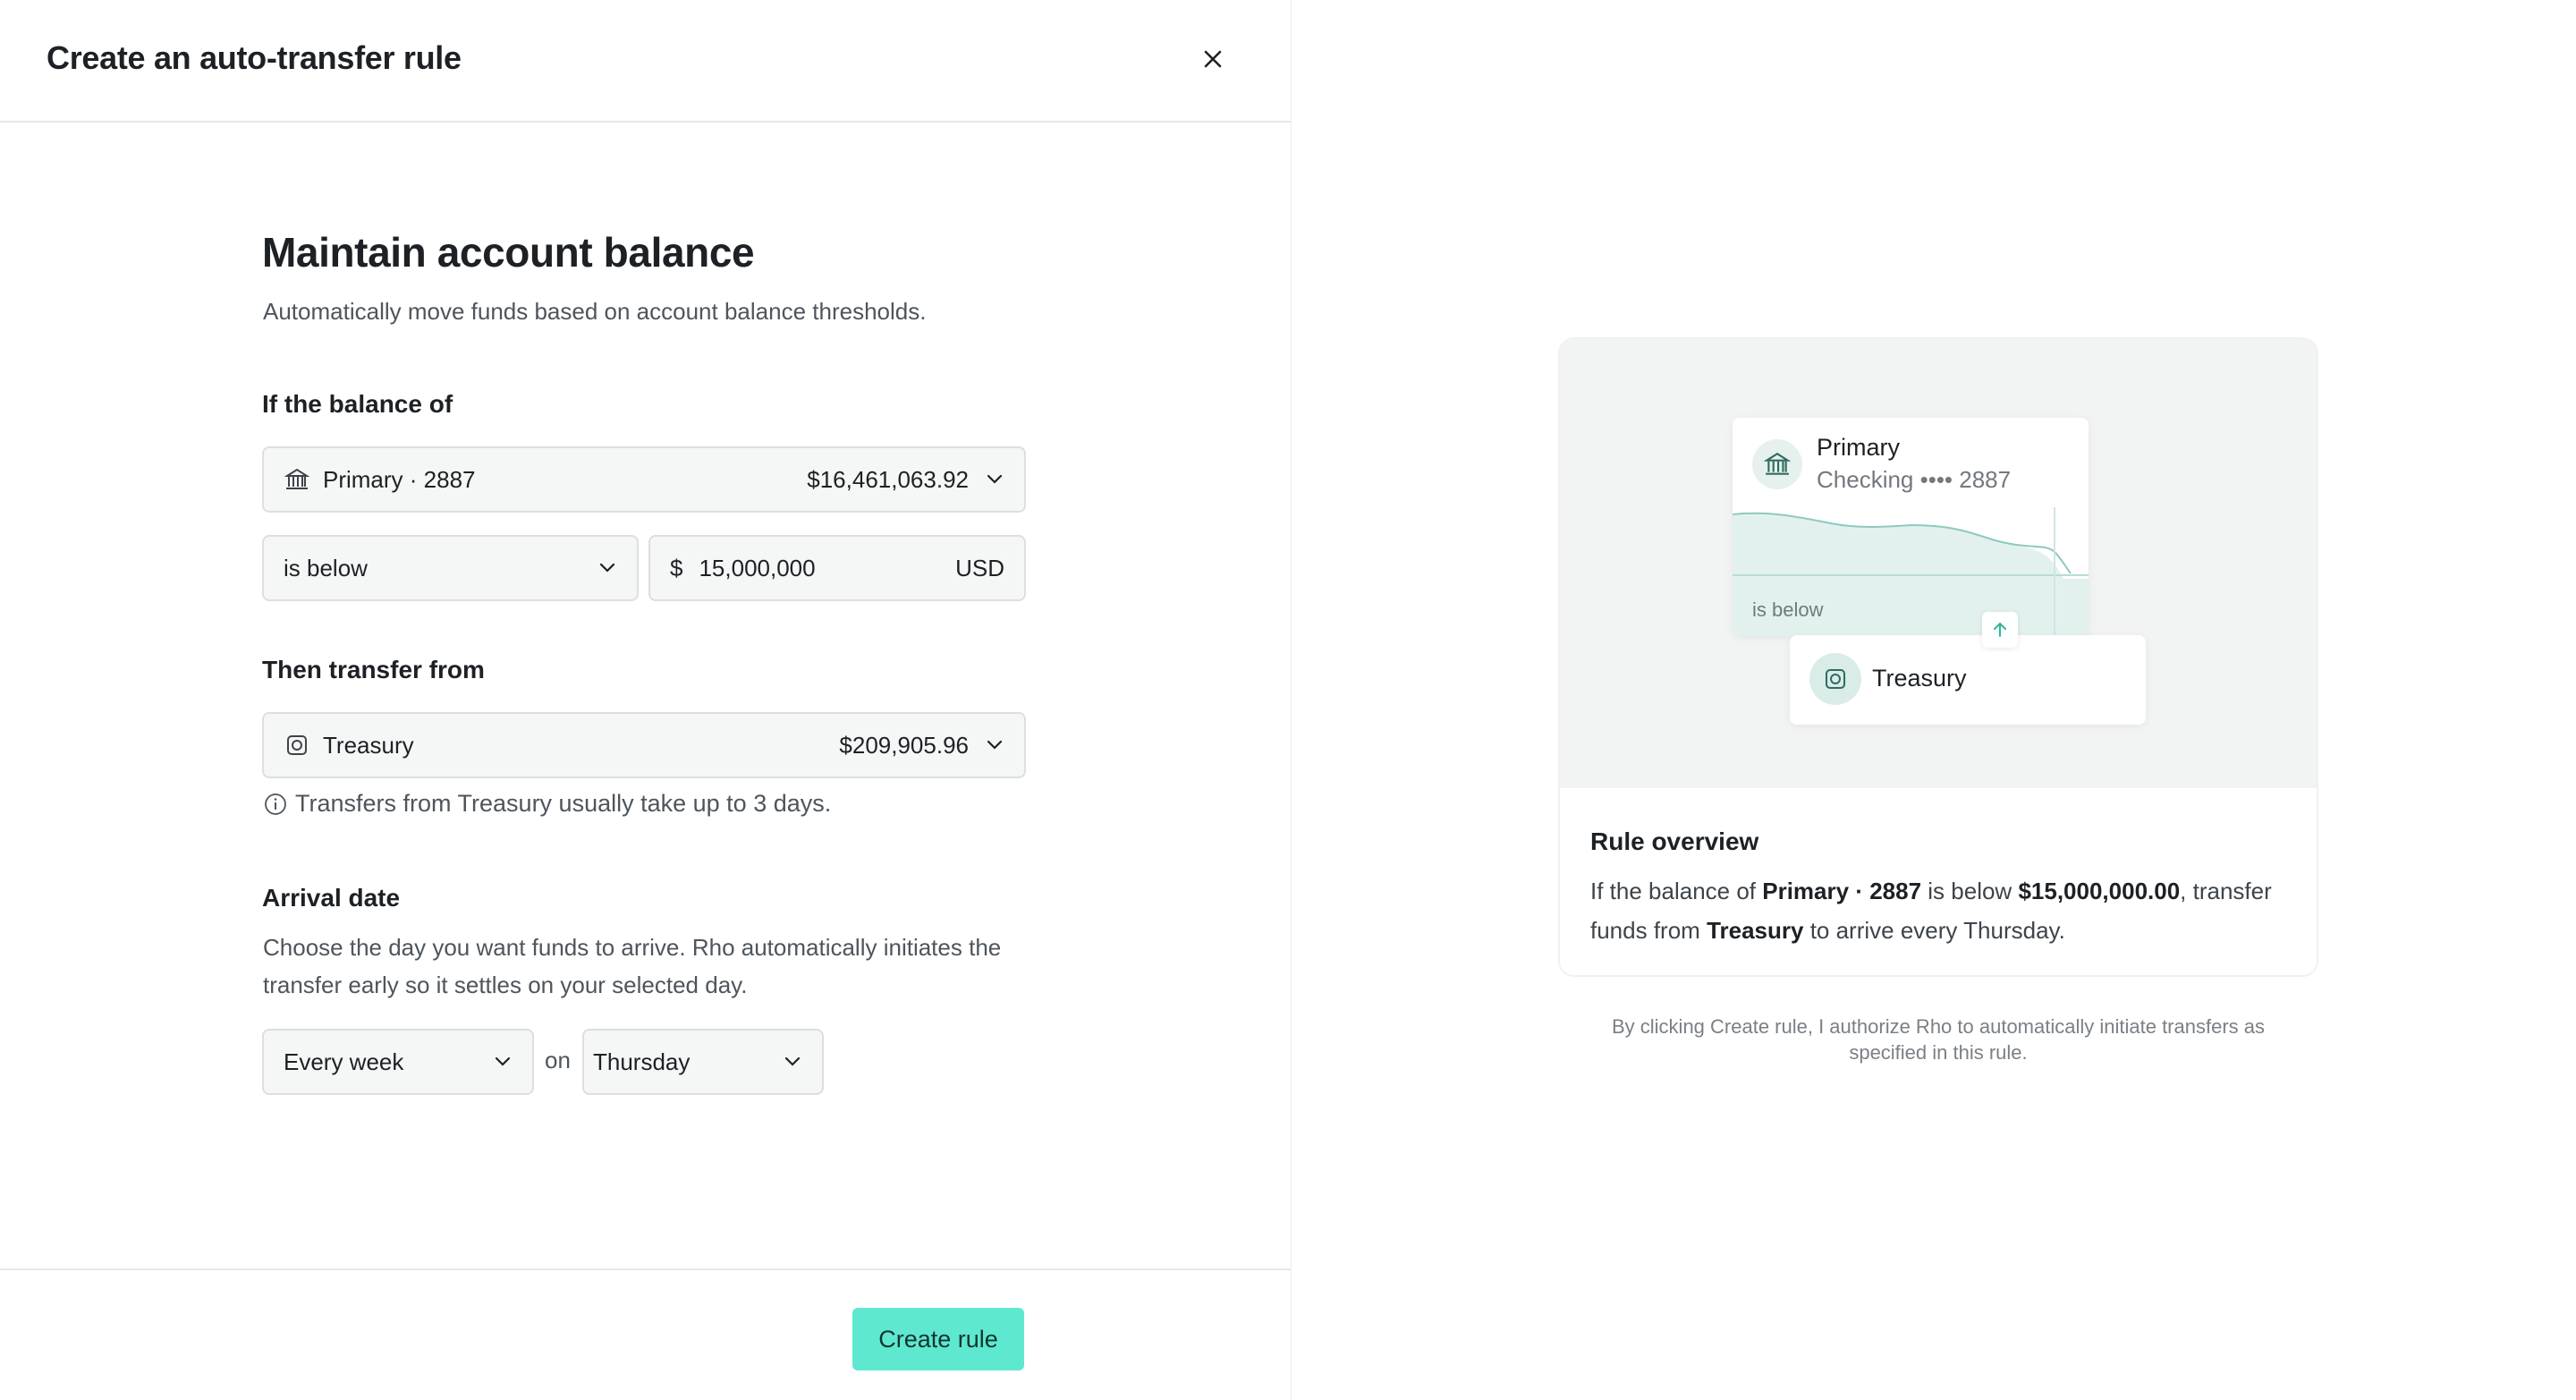 The height and width of the screenshot is (1400, 2576). I want to click on modal-header: Create an auto-transfer rule, so click(646, 61).